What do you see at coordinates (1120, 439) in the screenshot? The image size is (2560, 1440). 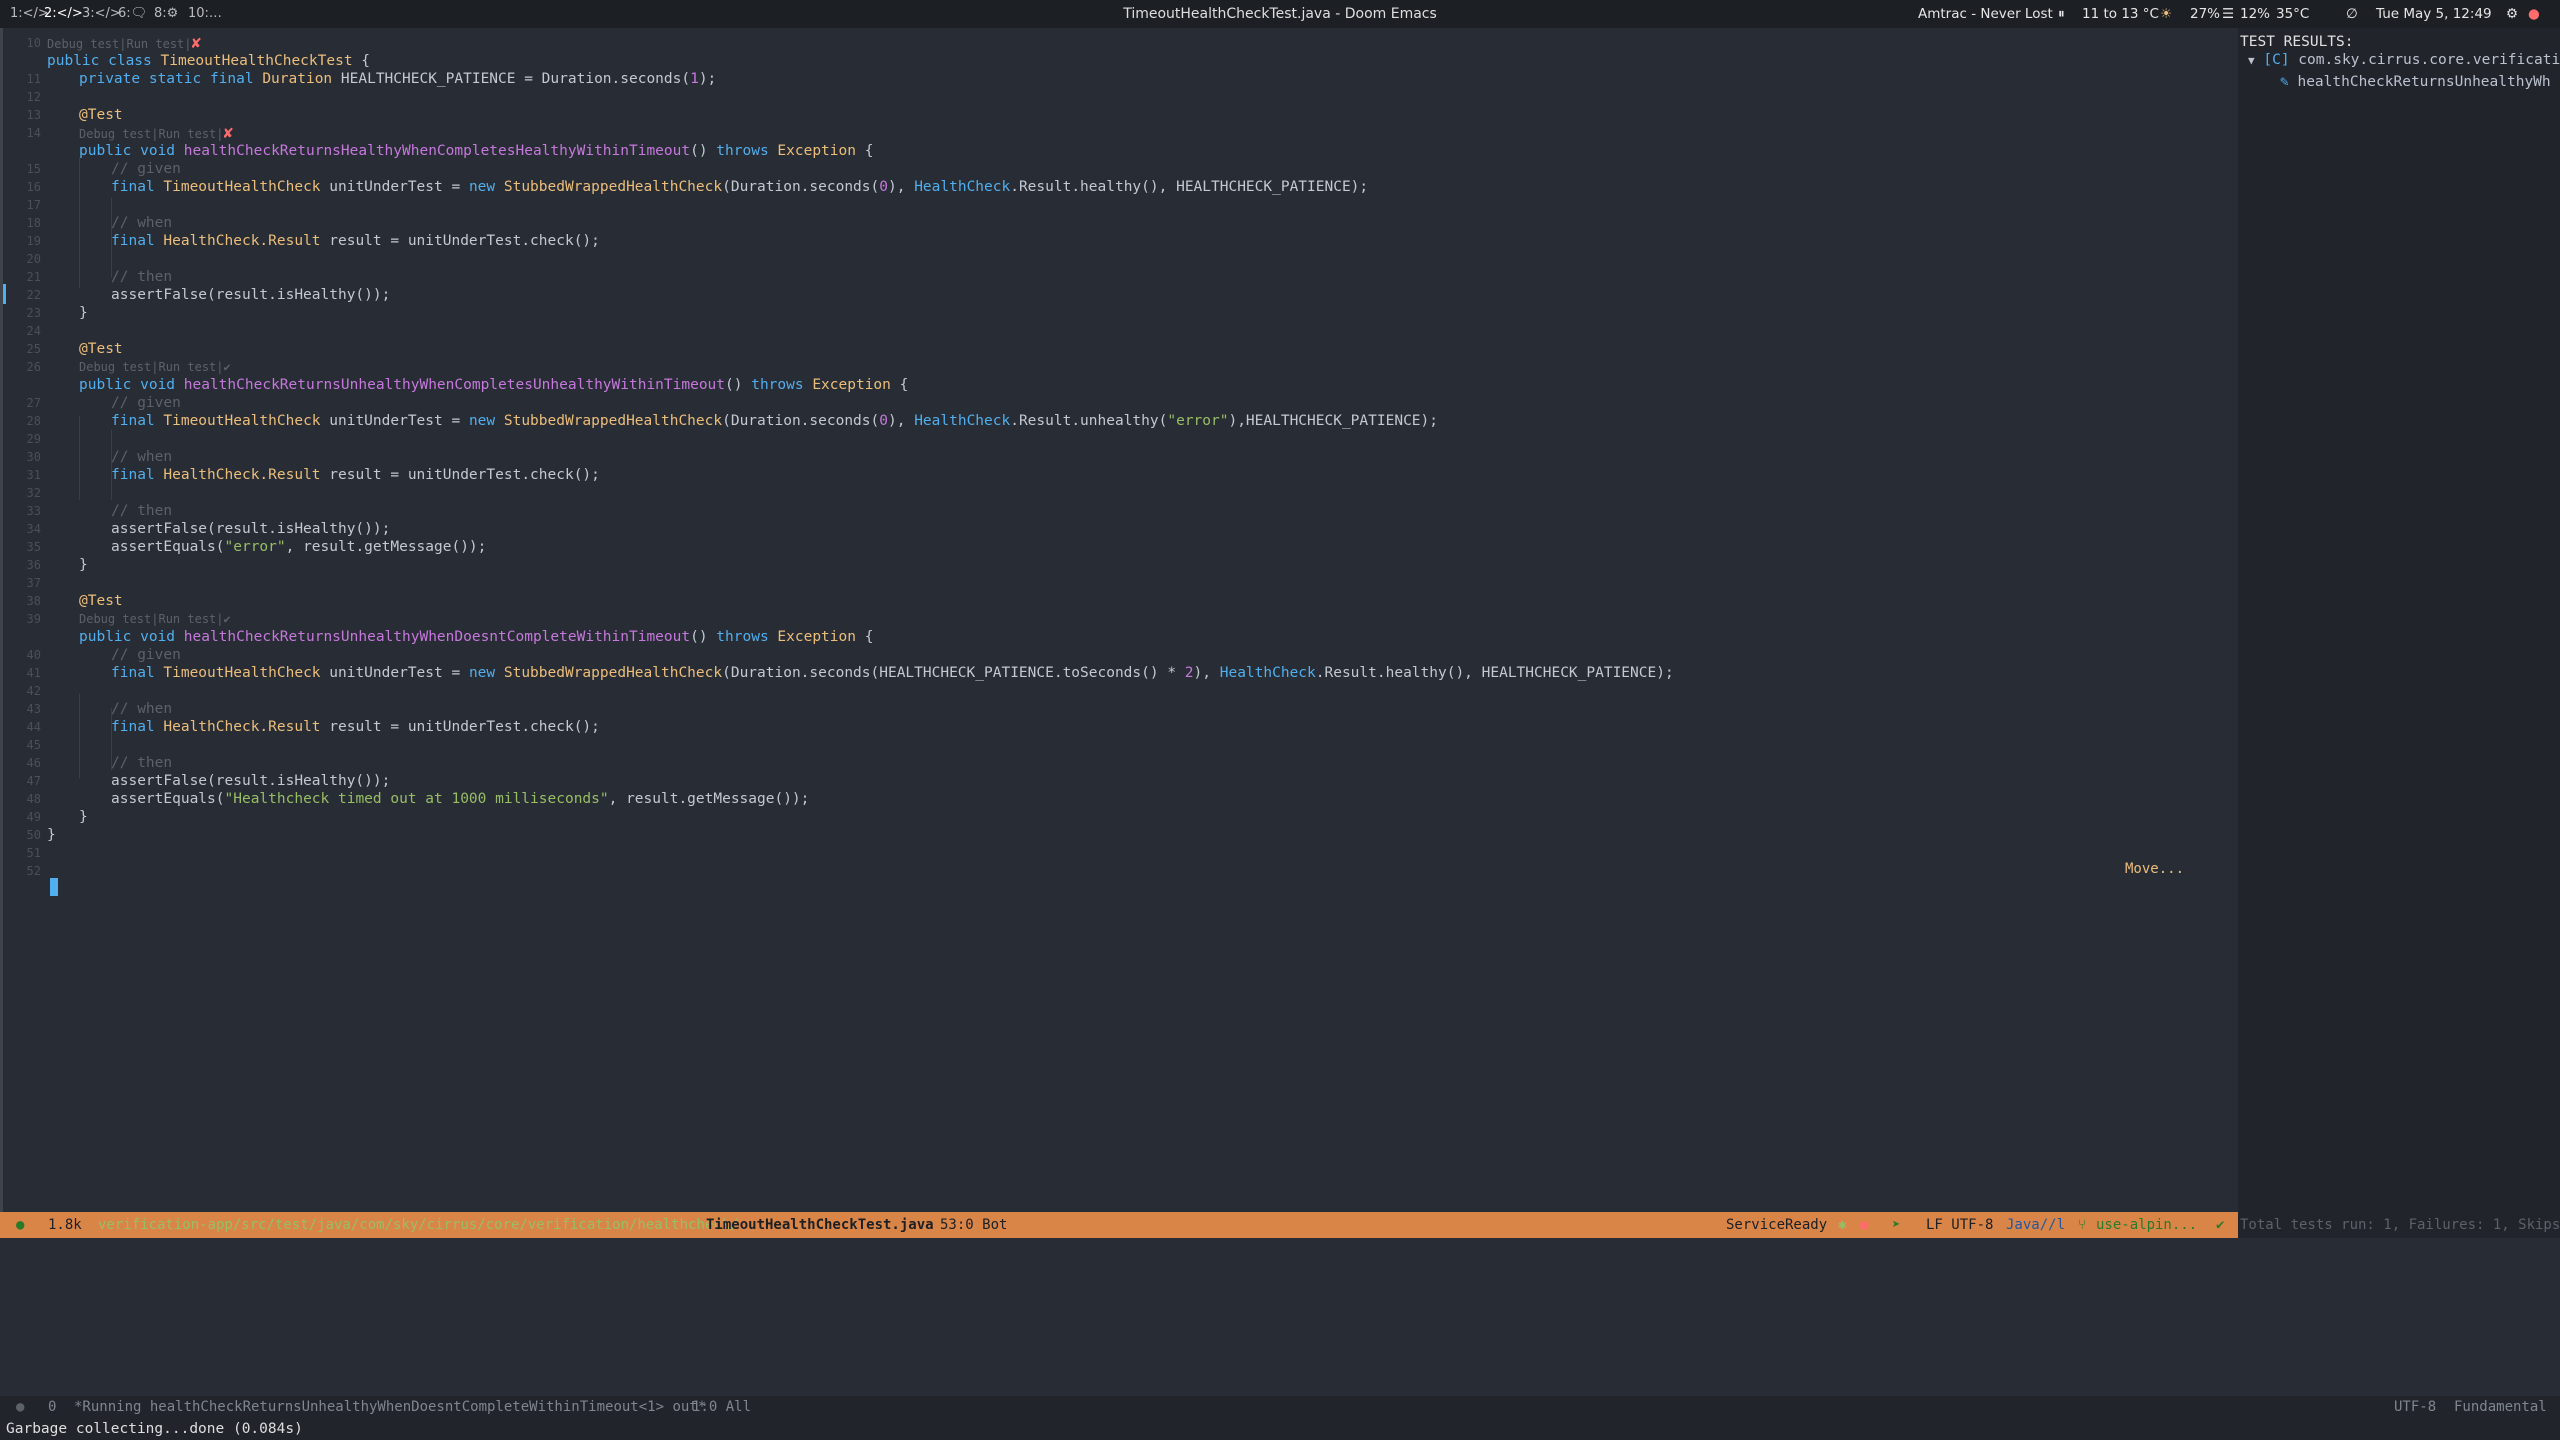 I see `code-line: 29` at bounding box center [1120, 439].